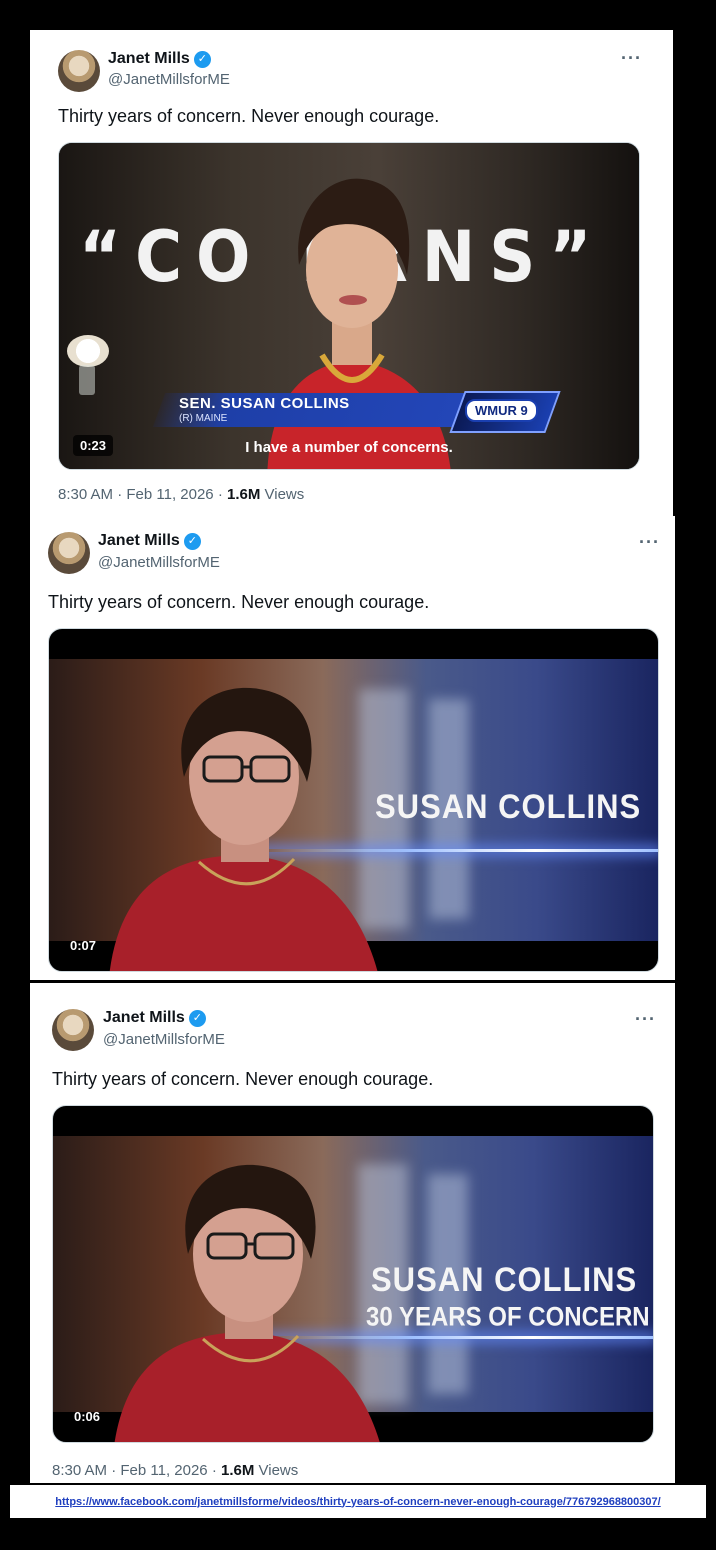  I want to click on video-duration: 0:06, so click(87, 1416).